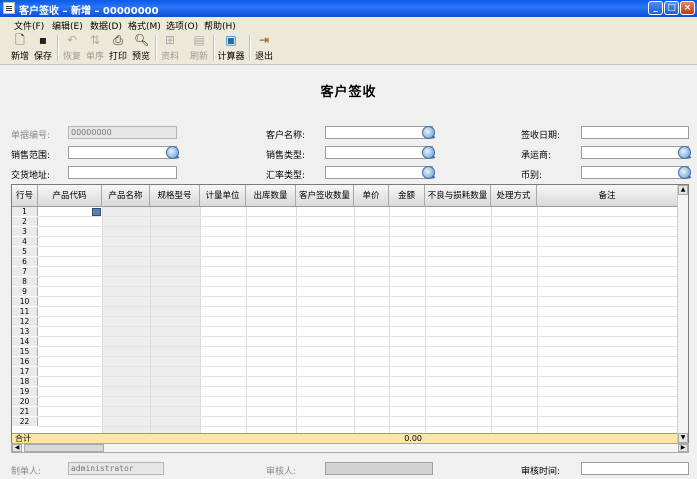 The image size is (697, 479). Describe the element at coordinates (214, 48) in the screenshot. I see `toolbar-separator` at that location.